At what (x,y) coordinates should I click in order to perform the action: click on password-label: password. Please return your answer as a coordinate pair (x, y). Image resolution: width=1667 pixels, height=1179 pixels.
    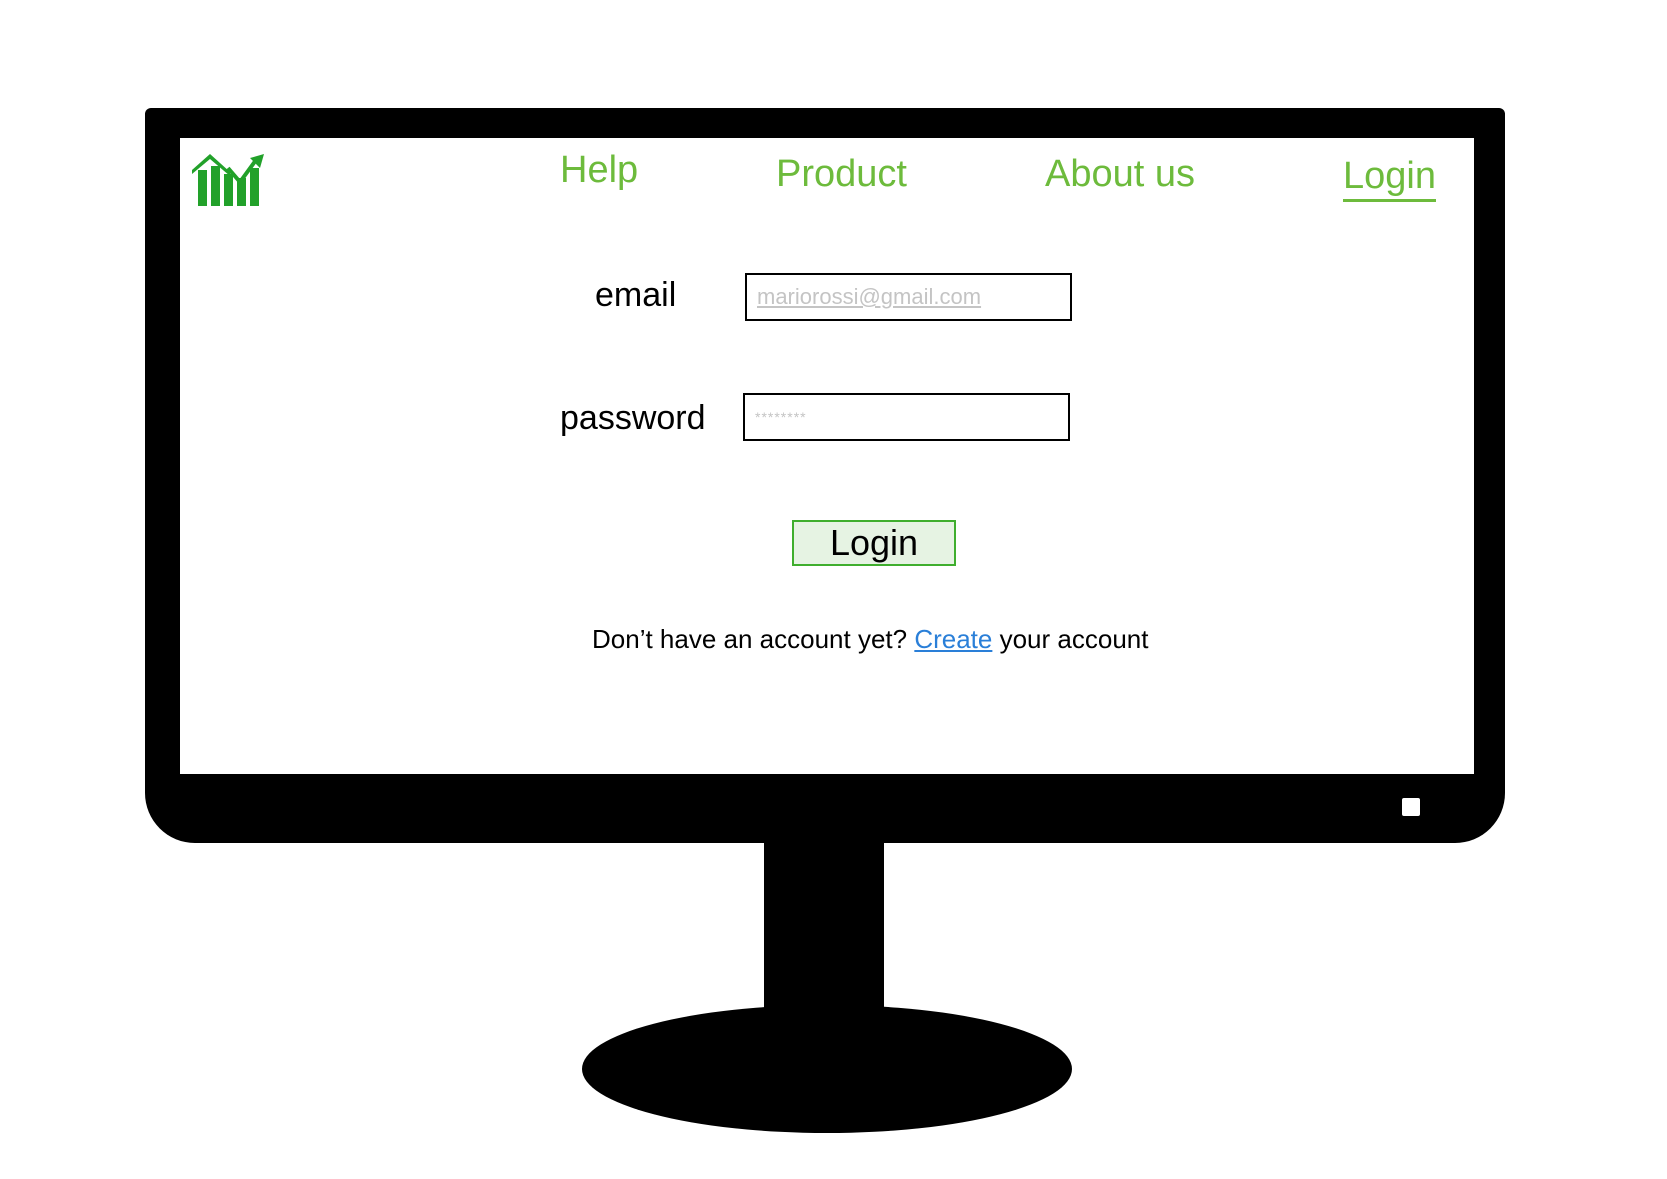
    Looking at the image, I should click on (633, 418).